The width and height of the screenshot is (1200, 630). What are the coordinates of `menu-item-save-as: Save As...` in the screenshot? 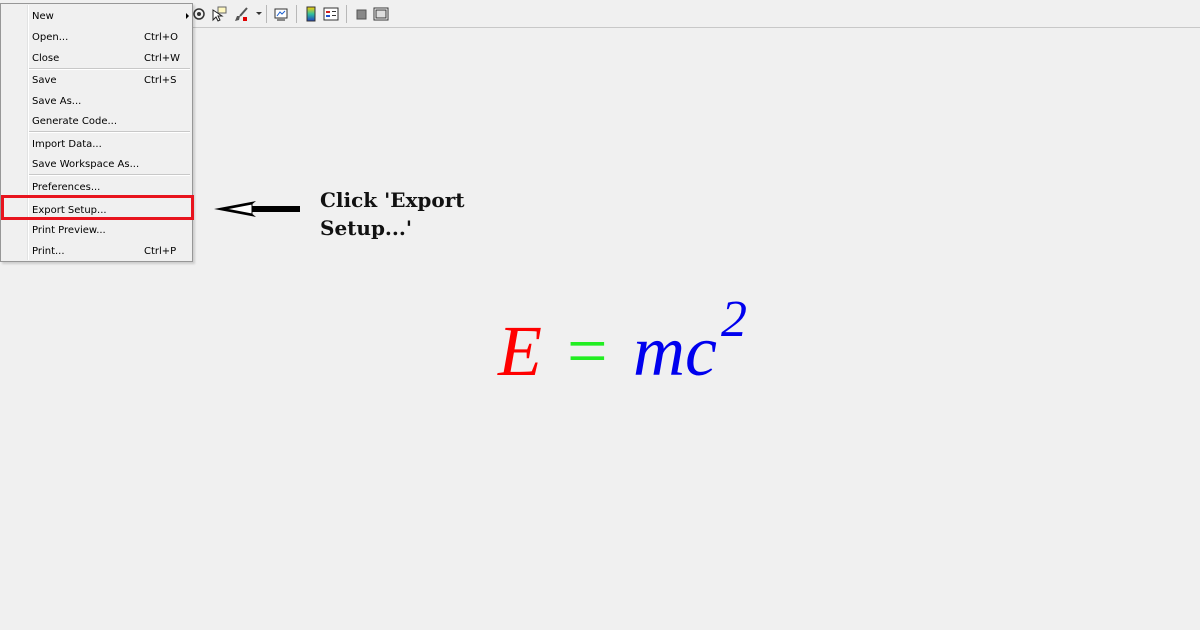 It's located at (96, 101).